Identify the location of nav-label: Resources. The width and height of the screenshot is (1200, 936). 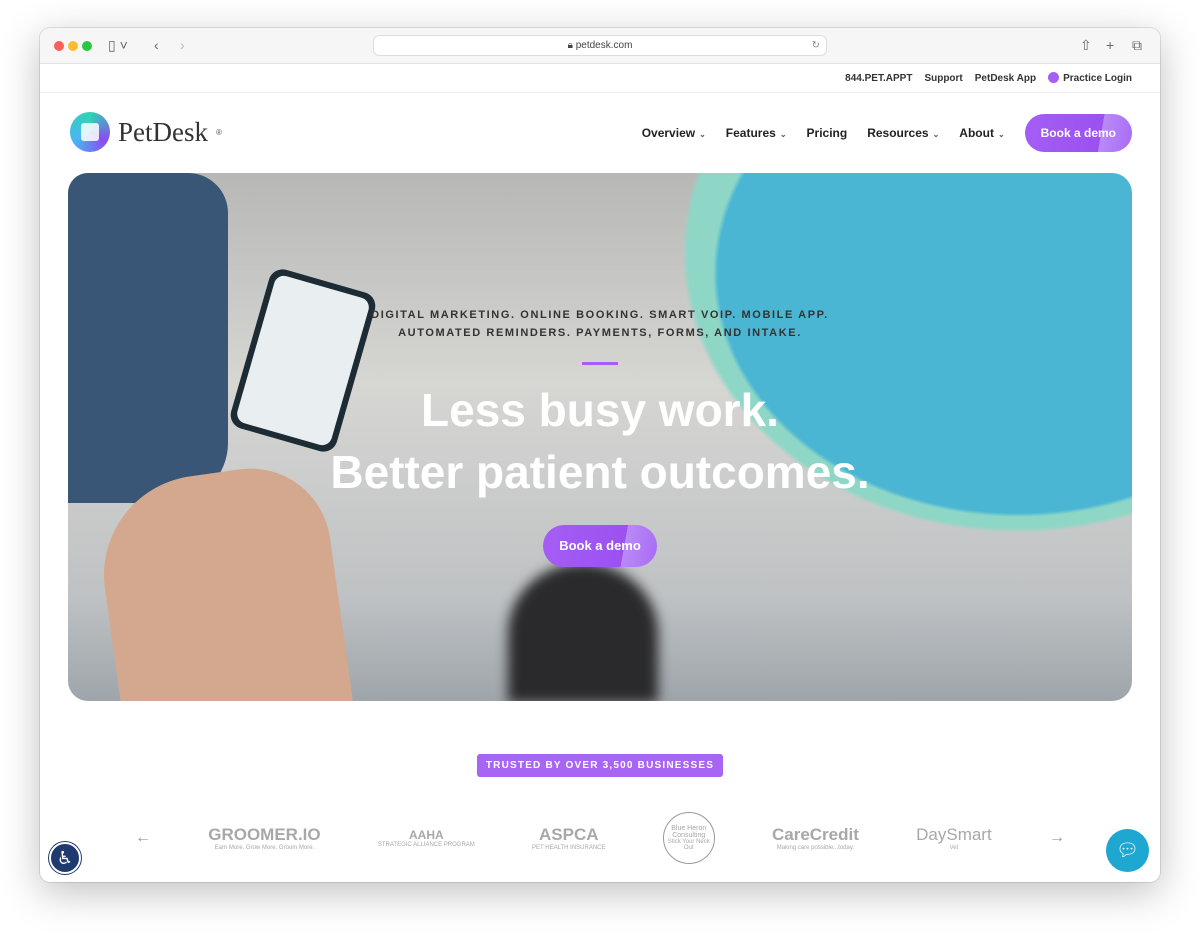
(898, 133).